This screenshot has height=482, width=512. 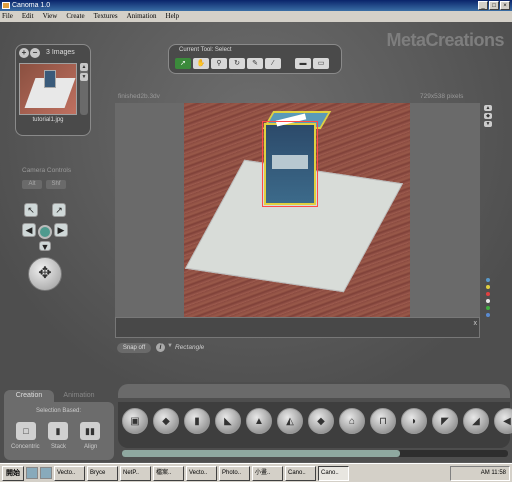 What do you see at coordinates (228, 421) in the screenshot?
I see `wedge-shape-icon: ◣` at bounding box center [228, 421].